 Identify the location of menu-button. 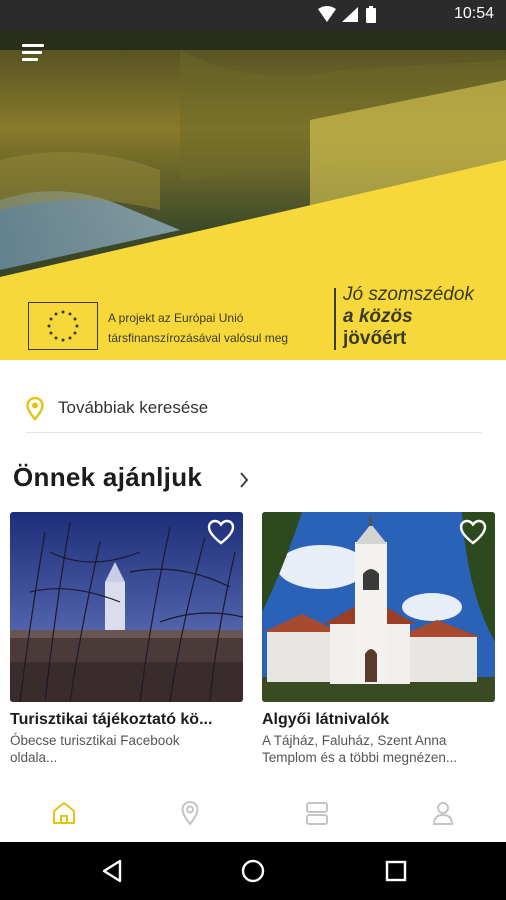
(33, 54).